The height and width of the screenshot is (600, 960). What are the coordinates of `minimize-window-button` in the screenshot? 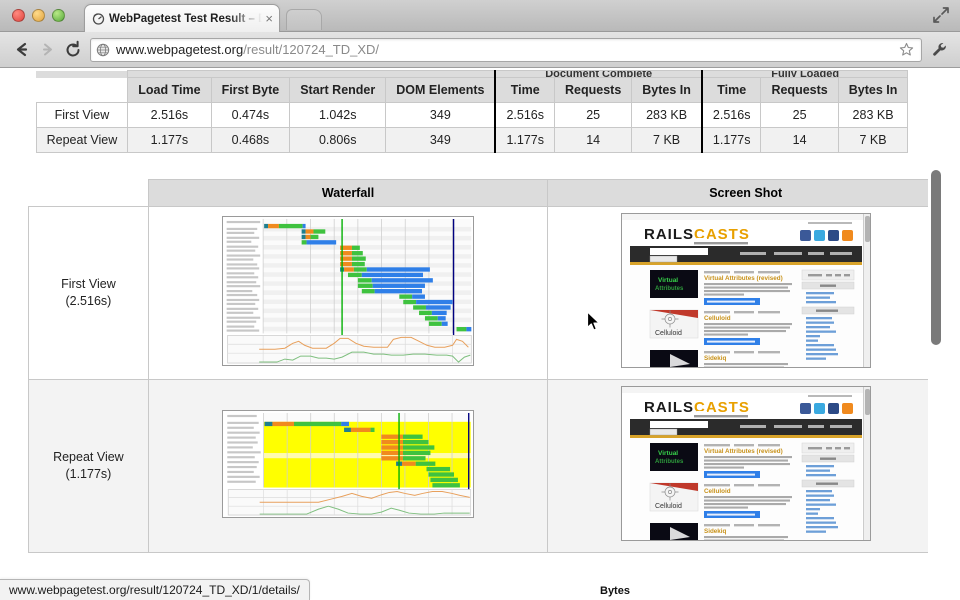 It's located at (38, 15).